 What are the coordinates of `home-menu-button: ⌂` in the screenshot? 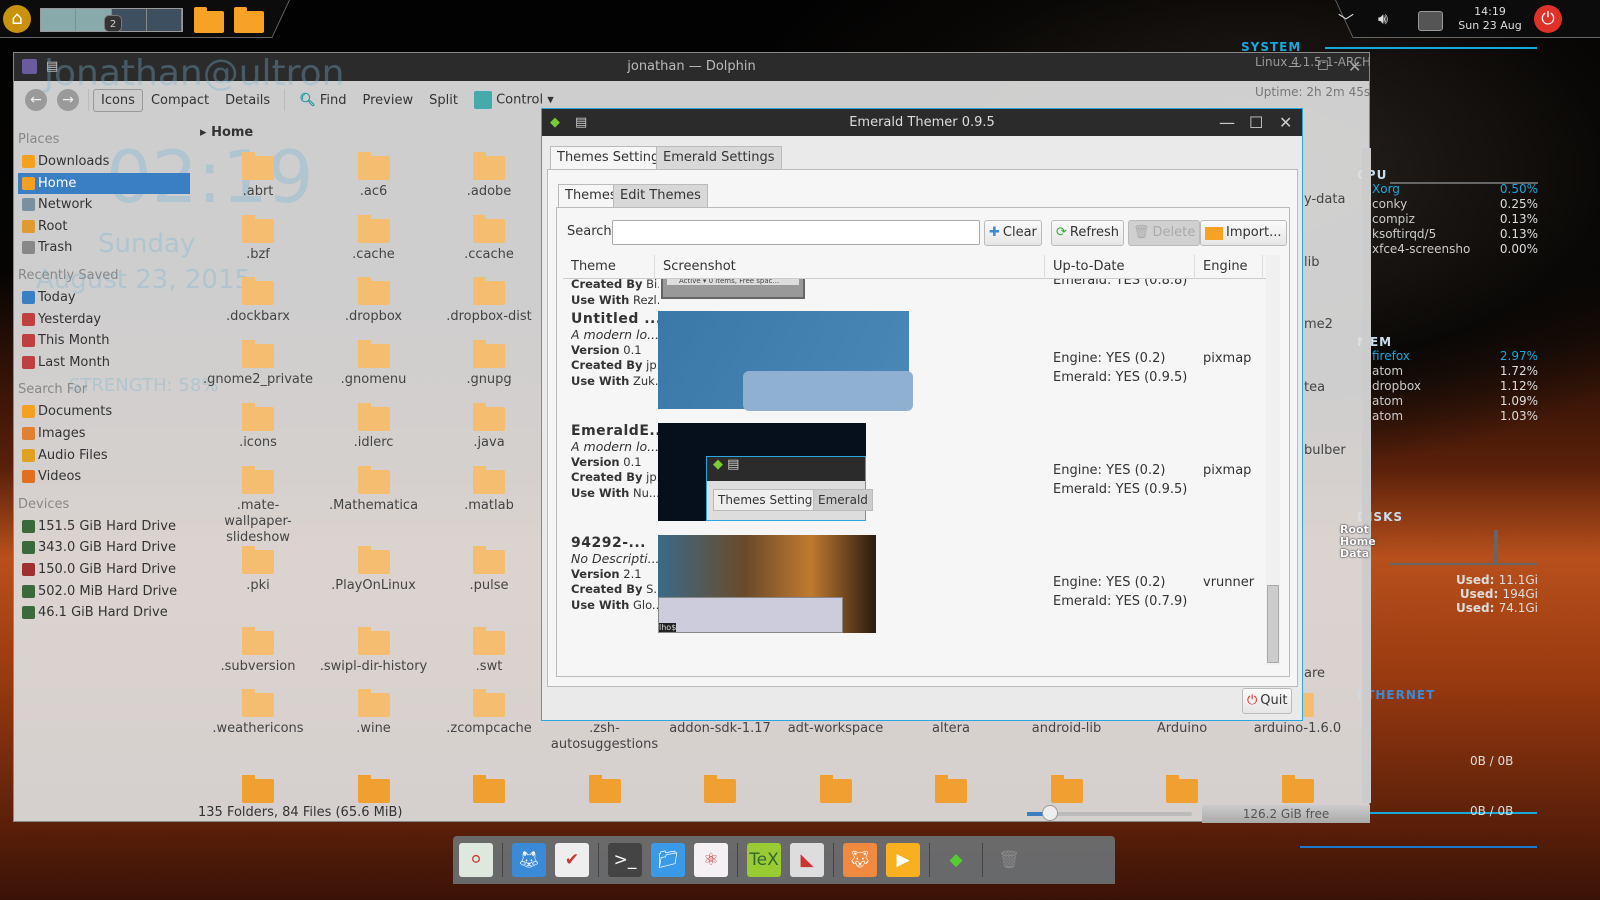 It's located at (17, 19).